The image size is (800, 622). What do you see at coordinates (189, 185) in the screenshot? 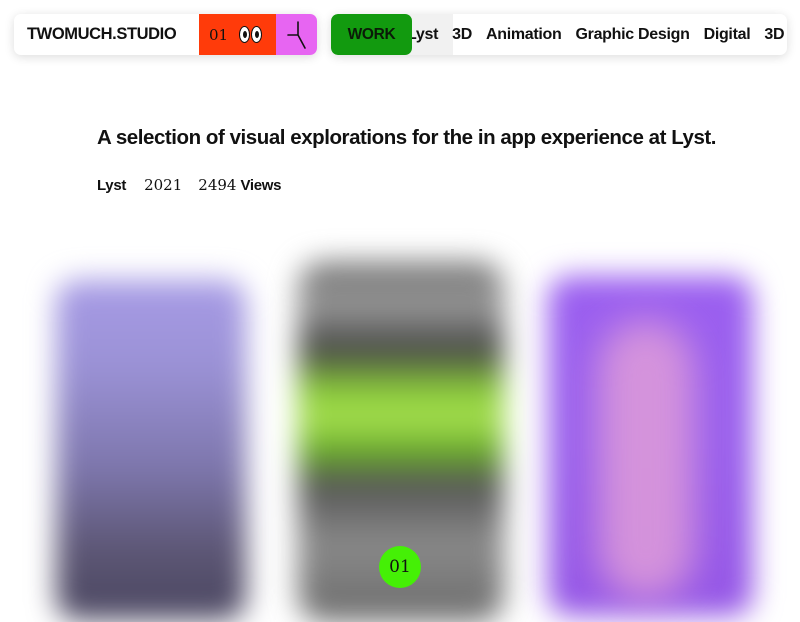
I see `project-meta: Lyst 2021 2494 Views` at bounding box center [189, 185].